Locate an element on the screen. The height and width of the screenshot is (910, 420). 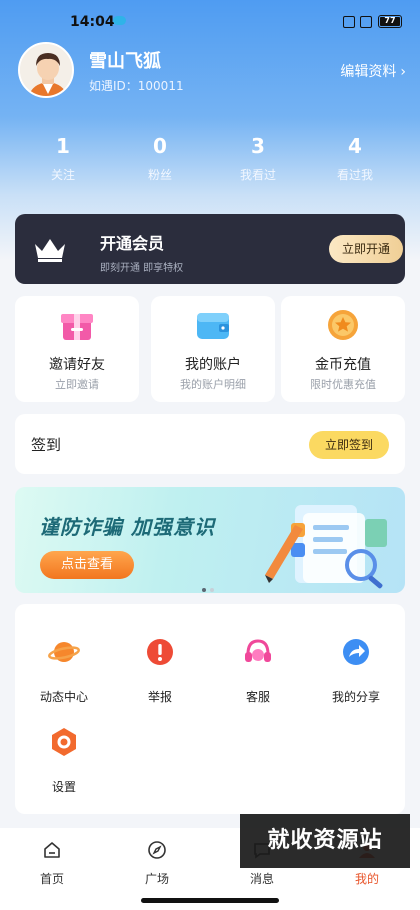
menu-item-report: 举报 is located at coordinates (160, 670).